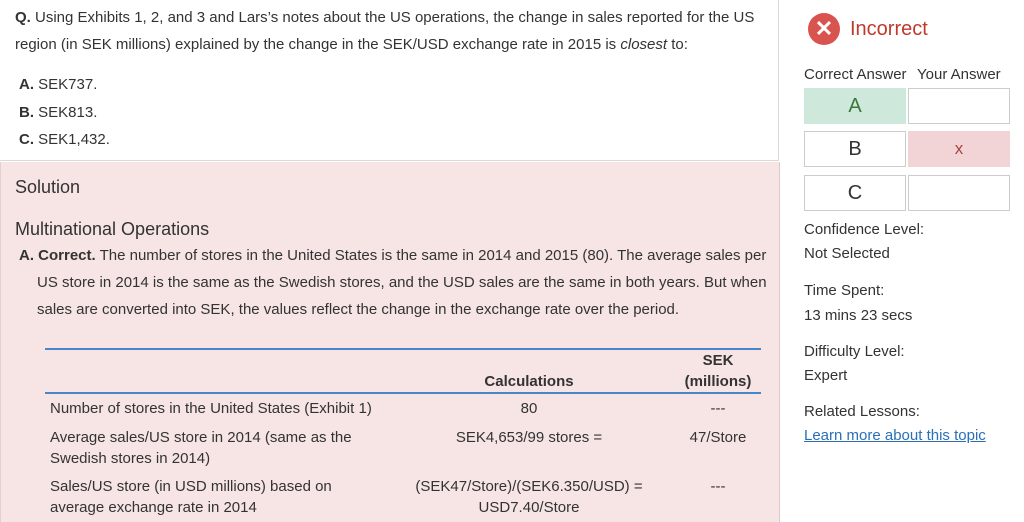  Describe the element at coordinates (959, 74) in the screenshot. I see `your-answer-header: Your Answer` at that location.